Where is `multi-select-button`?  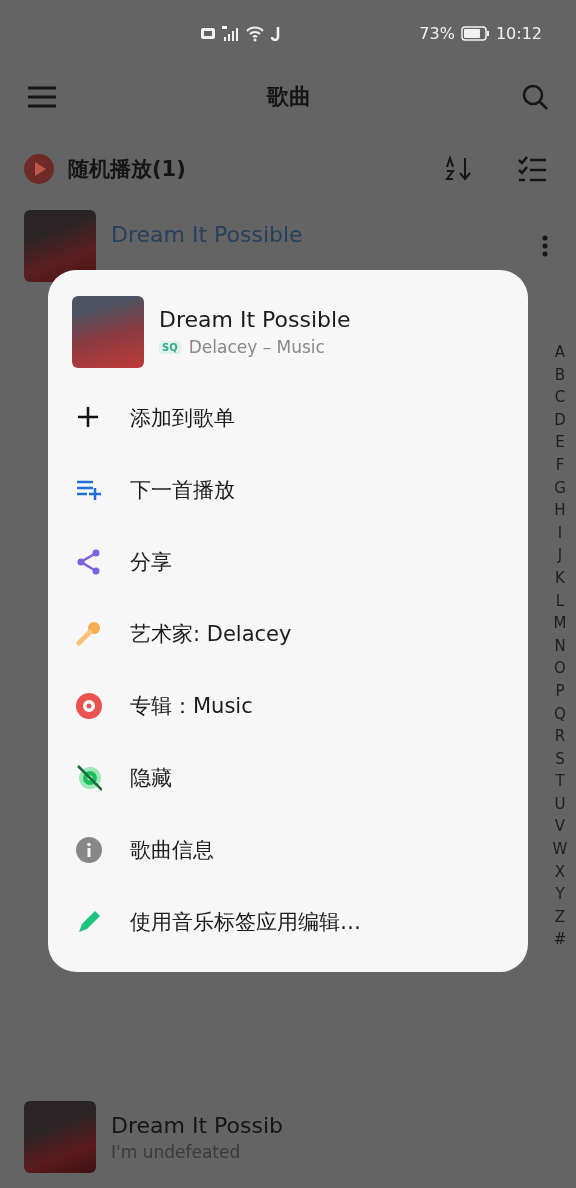 multi-select-button is located at coordinates (533, 169).